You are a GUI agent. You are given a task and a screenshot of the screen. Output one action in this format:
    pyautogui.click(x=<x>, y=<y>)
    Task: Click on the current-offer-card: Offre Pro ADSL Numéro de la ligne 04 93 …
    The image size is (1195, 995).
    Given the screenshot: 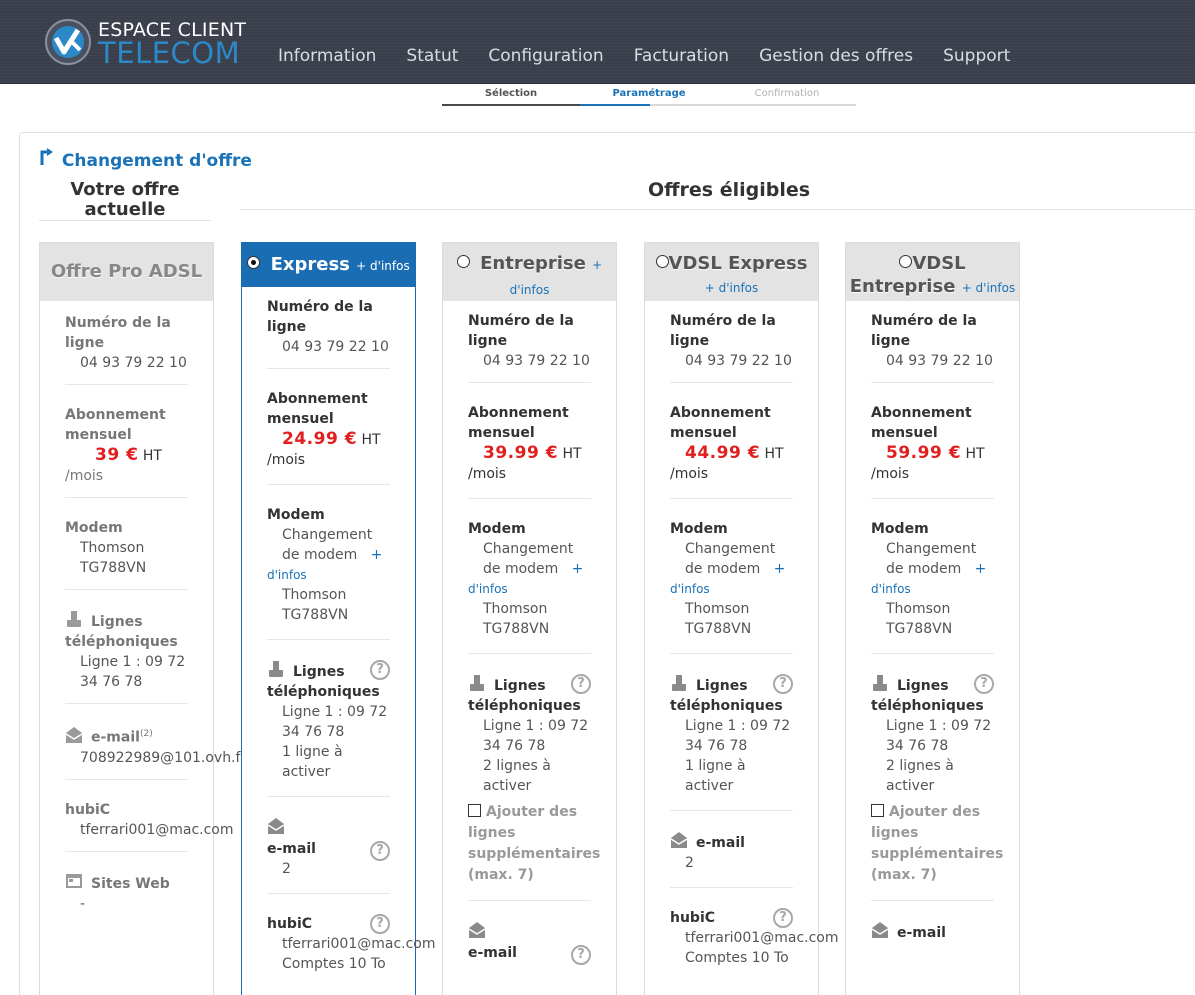 What is the action you would take?
    pyautogui.click(x=142, y=618)
    